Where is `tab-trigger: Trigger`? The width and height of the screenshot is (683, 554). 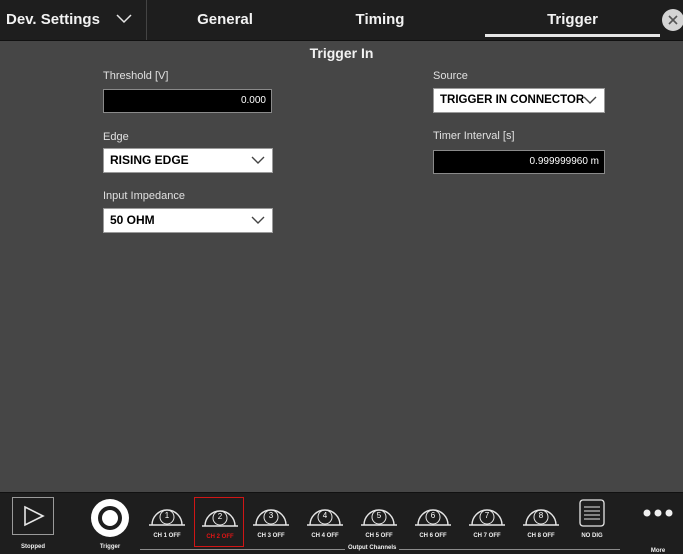 tab-trigger: Trigger is located at coordinates (572, 20).